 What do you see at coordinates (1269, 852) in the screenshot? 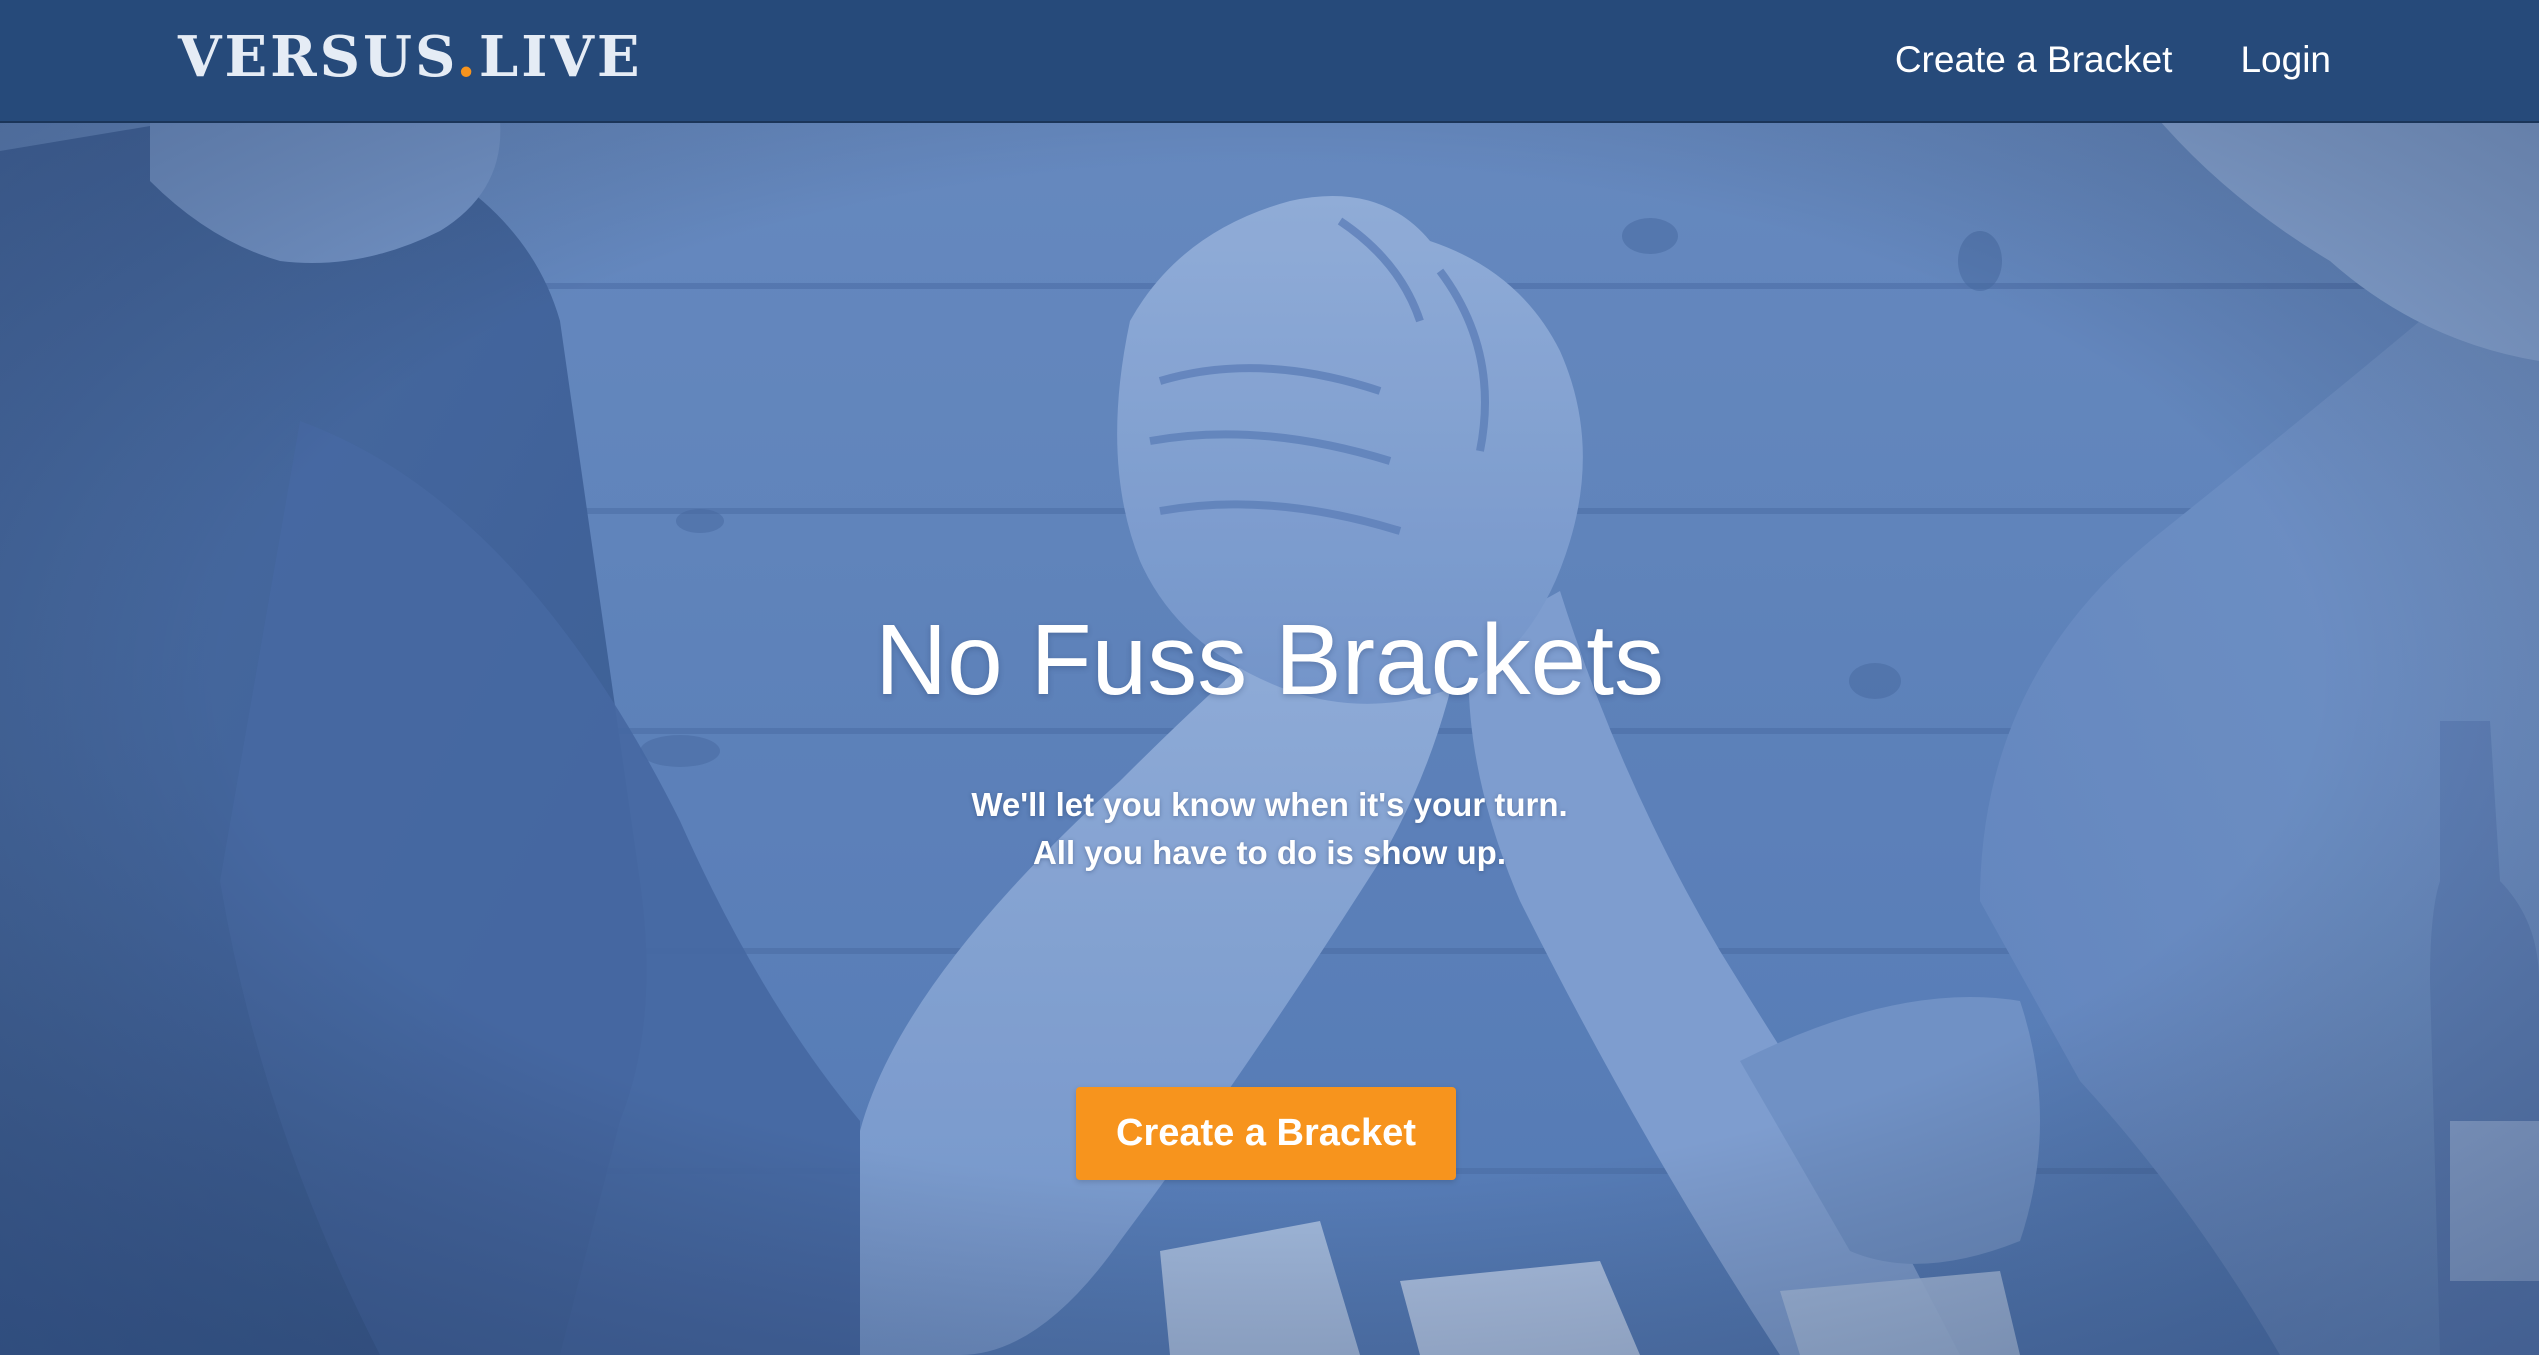
I see `hero-subtitle-line-2: All you have to do is show up.` at bounding box center [1269, 852].